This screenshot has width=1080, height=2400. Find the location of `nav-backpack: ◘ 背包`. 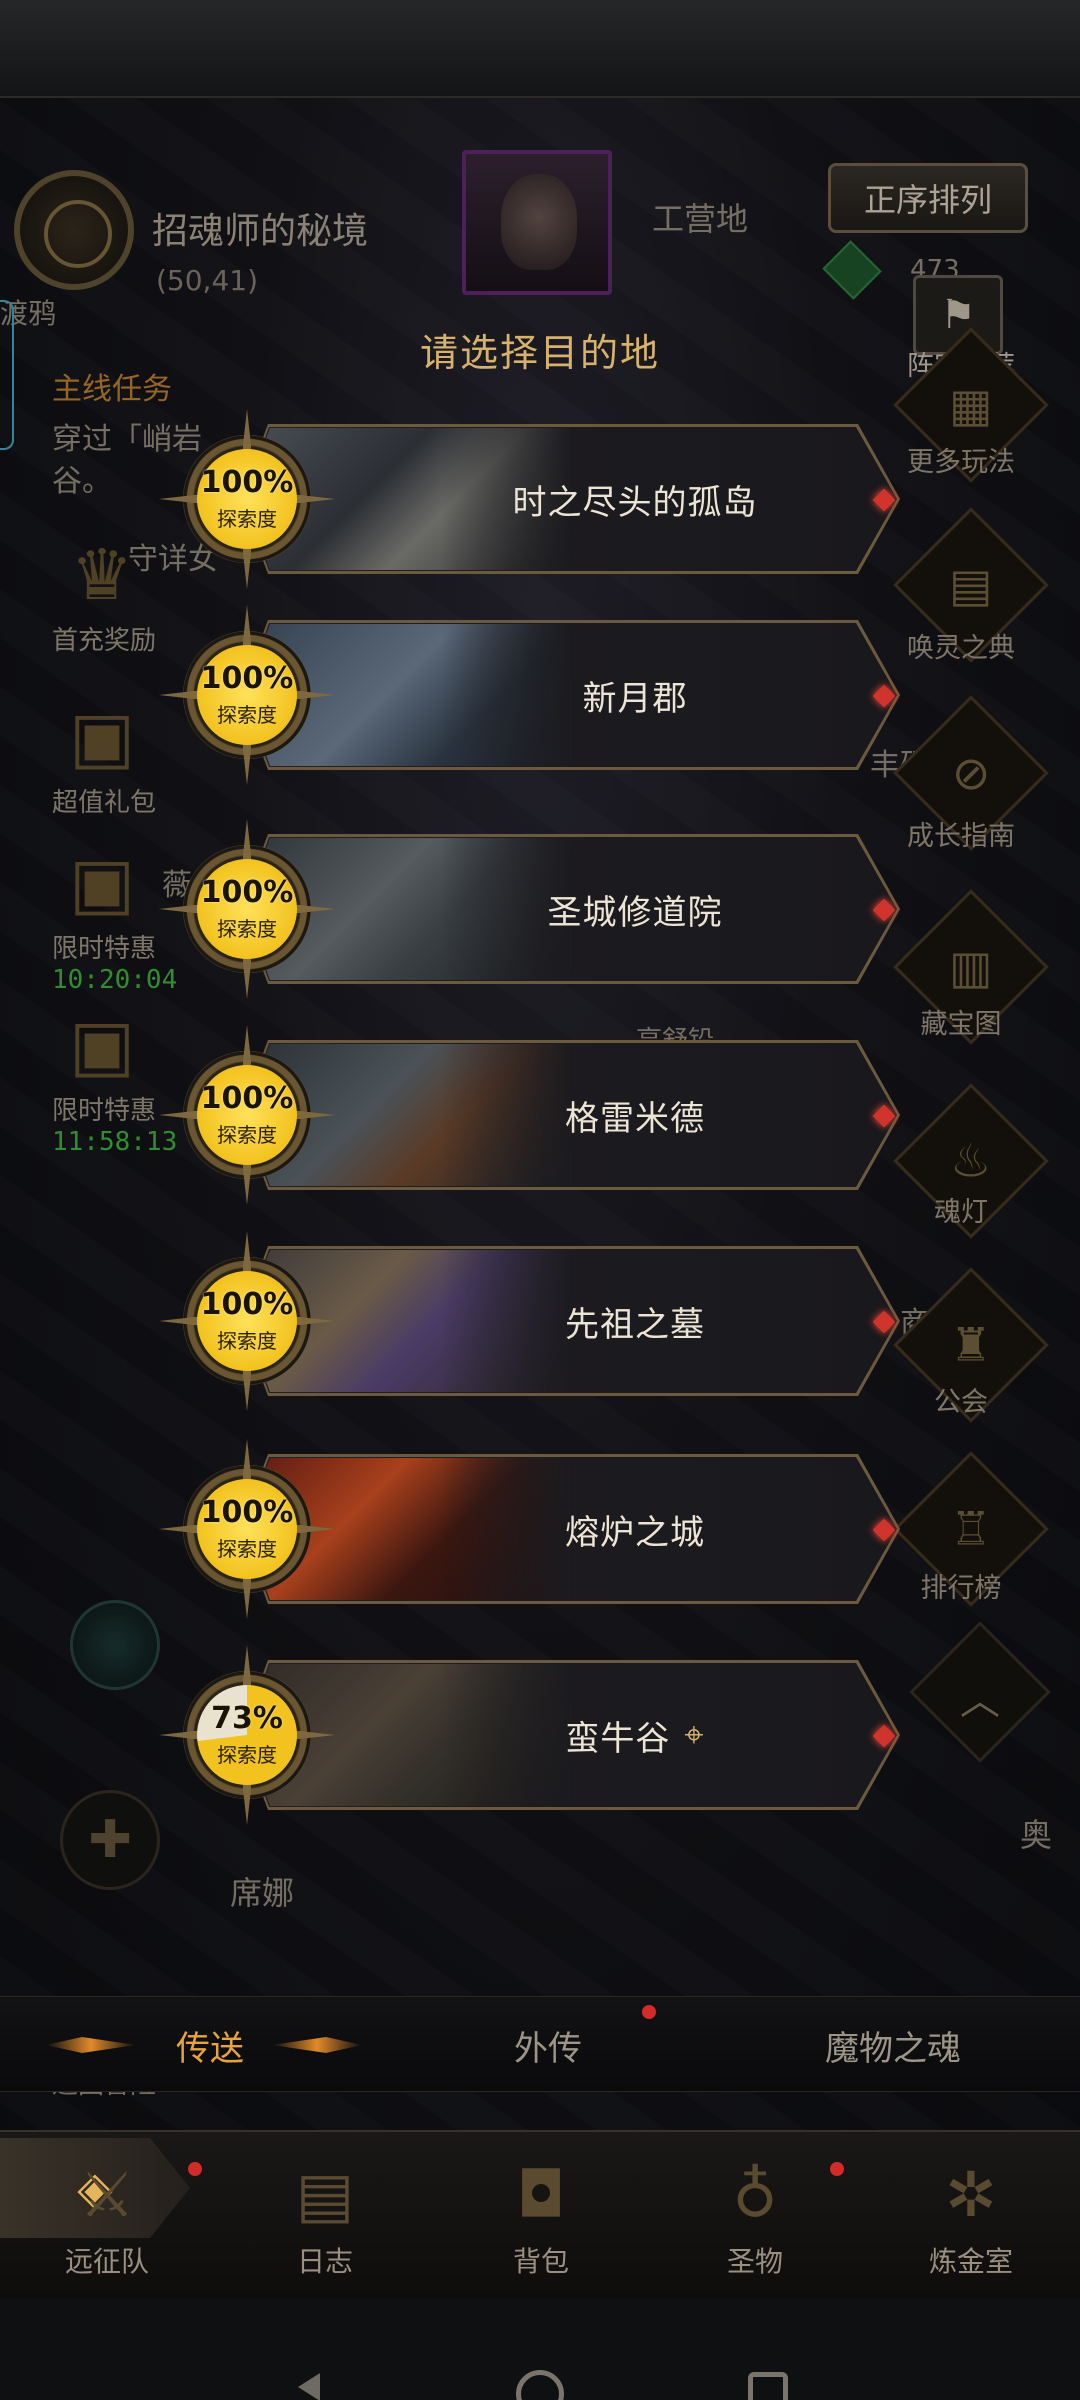

nav-backpack: ◘ 背包 is located at coordinates (541, 2215).